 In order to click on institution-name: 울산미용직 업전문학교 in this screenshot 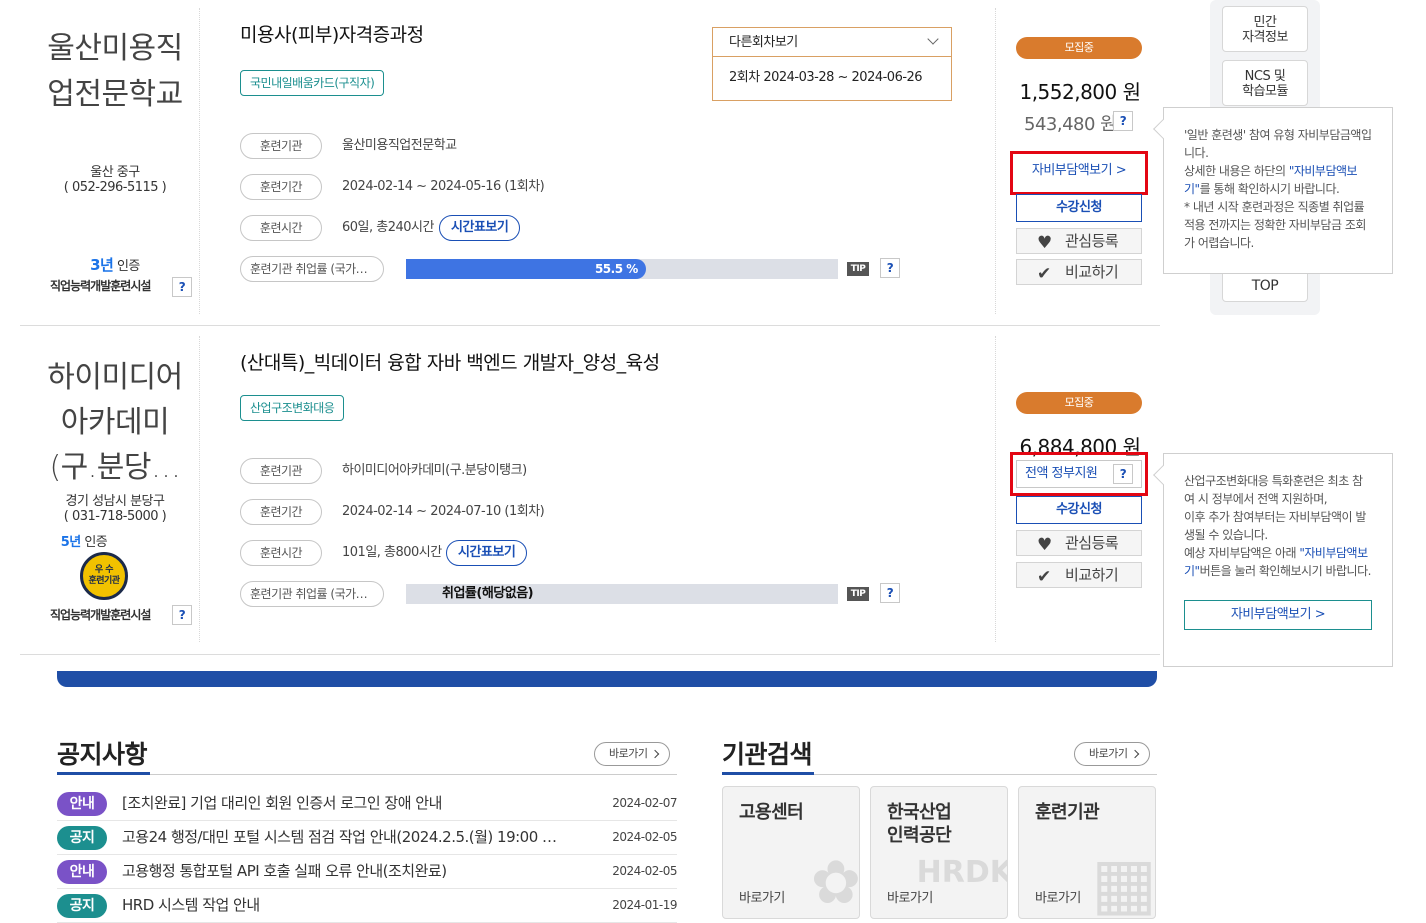, I will do `click(115, 72)`.